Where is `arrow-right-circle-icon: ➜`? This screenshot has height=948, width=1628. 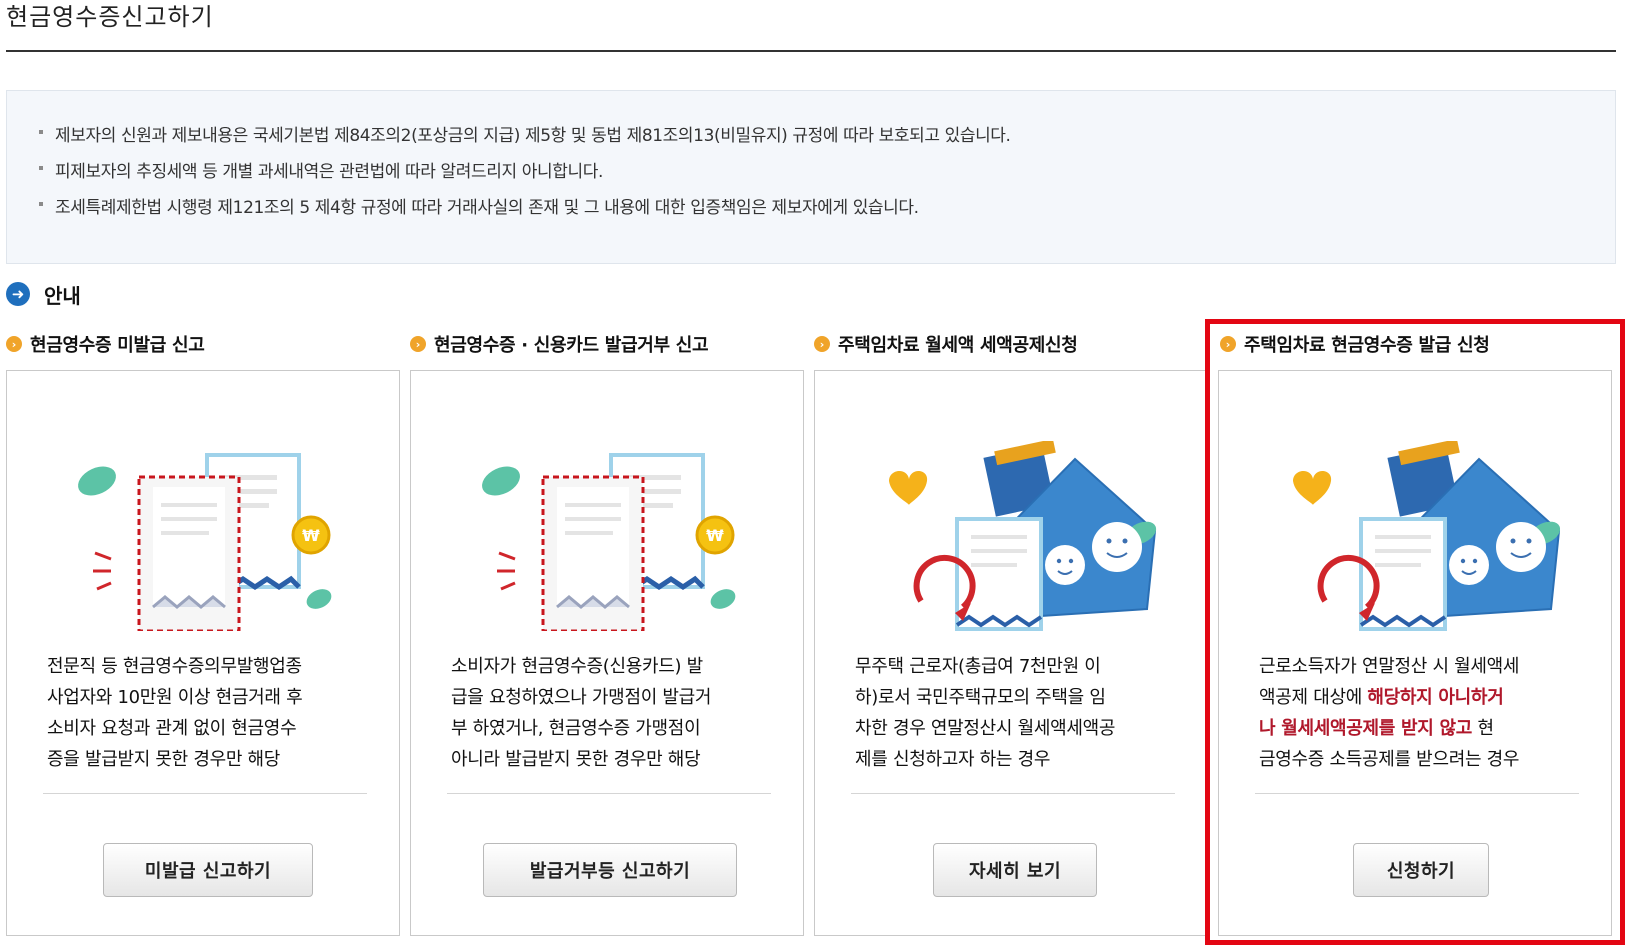
arrow-right-circle-icon: ➜ is located at coordinates (18, 294).